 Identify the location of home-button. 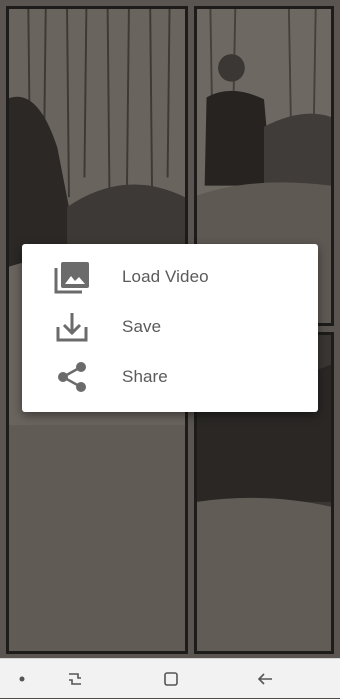
(171, 679).